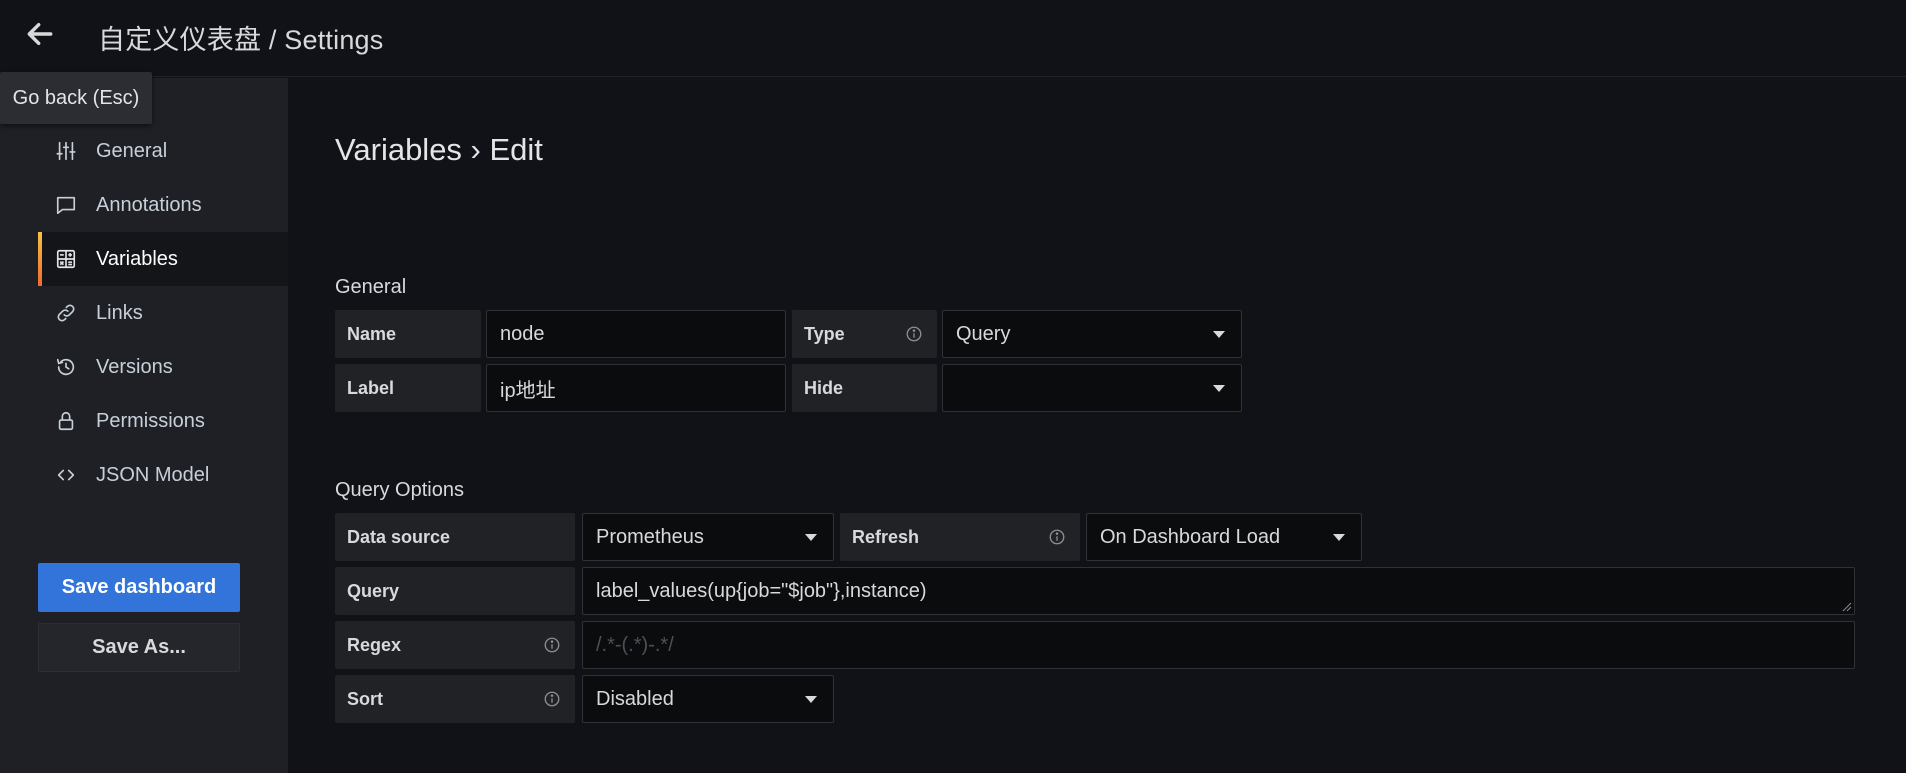 The height and width of the screenshot is (773, 1906). What do you see at coordinates (365, 698) in the screenshot?
I see `sort-label: Sort` at bounding box center [365, 698].